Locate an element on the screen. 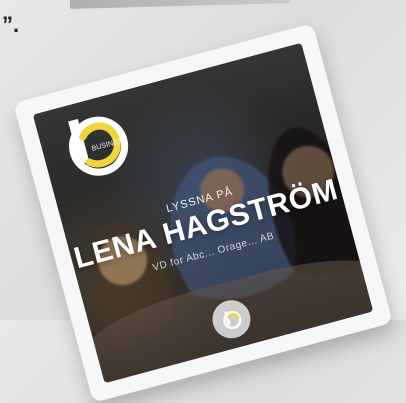  top-decorative-line is located at coordinates (180, 4).